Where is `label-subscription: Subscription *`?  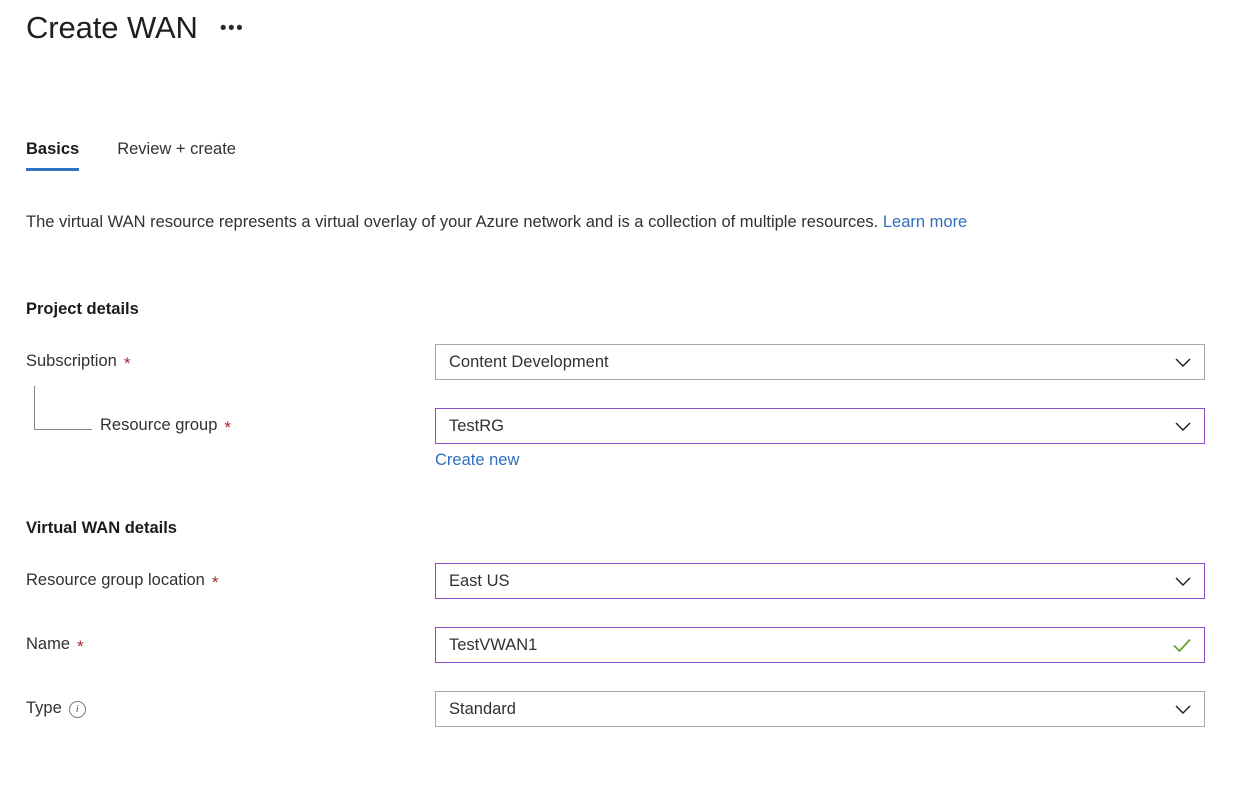 label-subscription: Subscription * is located at coordinates (78, 362).